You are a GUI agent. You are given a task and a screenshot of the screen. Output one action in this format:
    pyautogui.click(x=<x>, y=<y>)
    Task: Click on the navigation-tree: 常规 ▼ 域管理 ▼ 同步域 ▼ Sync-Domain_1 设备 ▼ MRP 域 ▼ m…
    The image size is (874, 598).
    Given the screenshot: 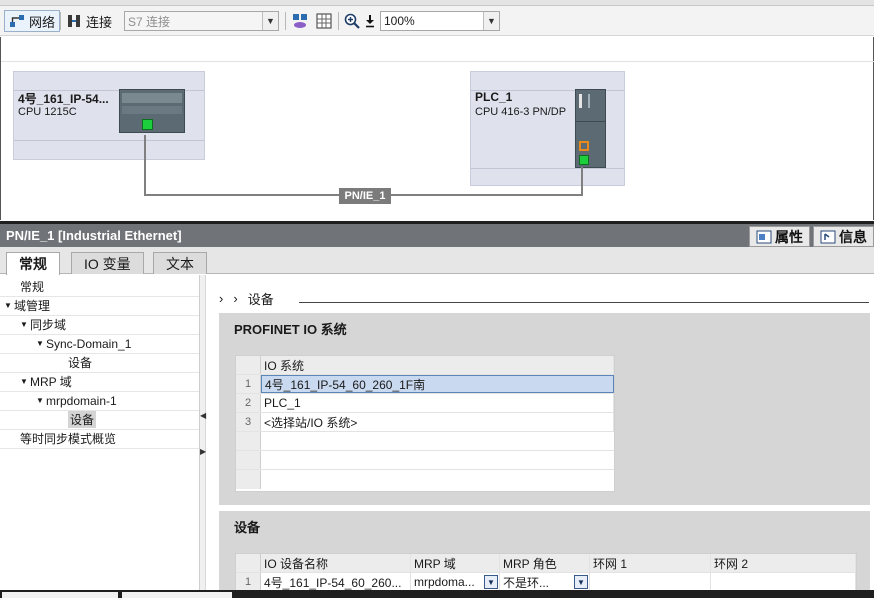 What is the action you would take?
    pyautogui.click(x=100, y=432)
    